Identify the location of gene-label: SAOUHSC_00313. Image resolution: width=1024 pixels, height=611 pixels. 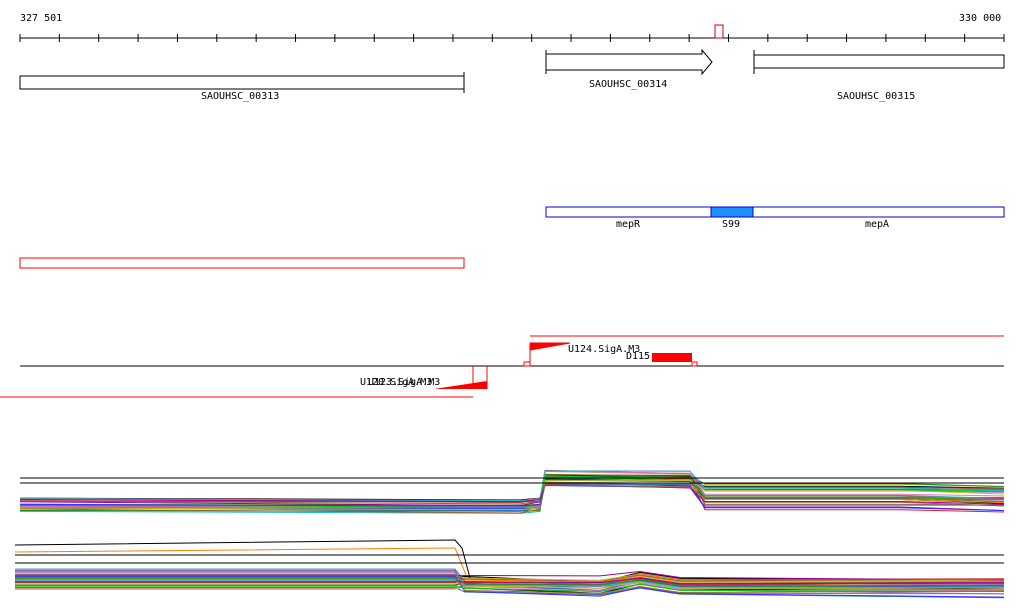
(240, 96).